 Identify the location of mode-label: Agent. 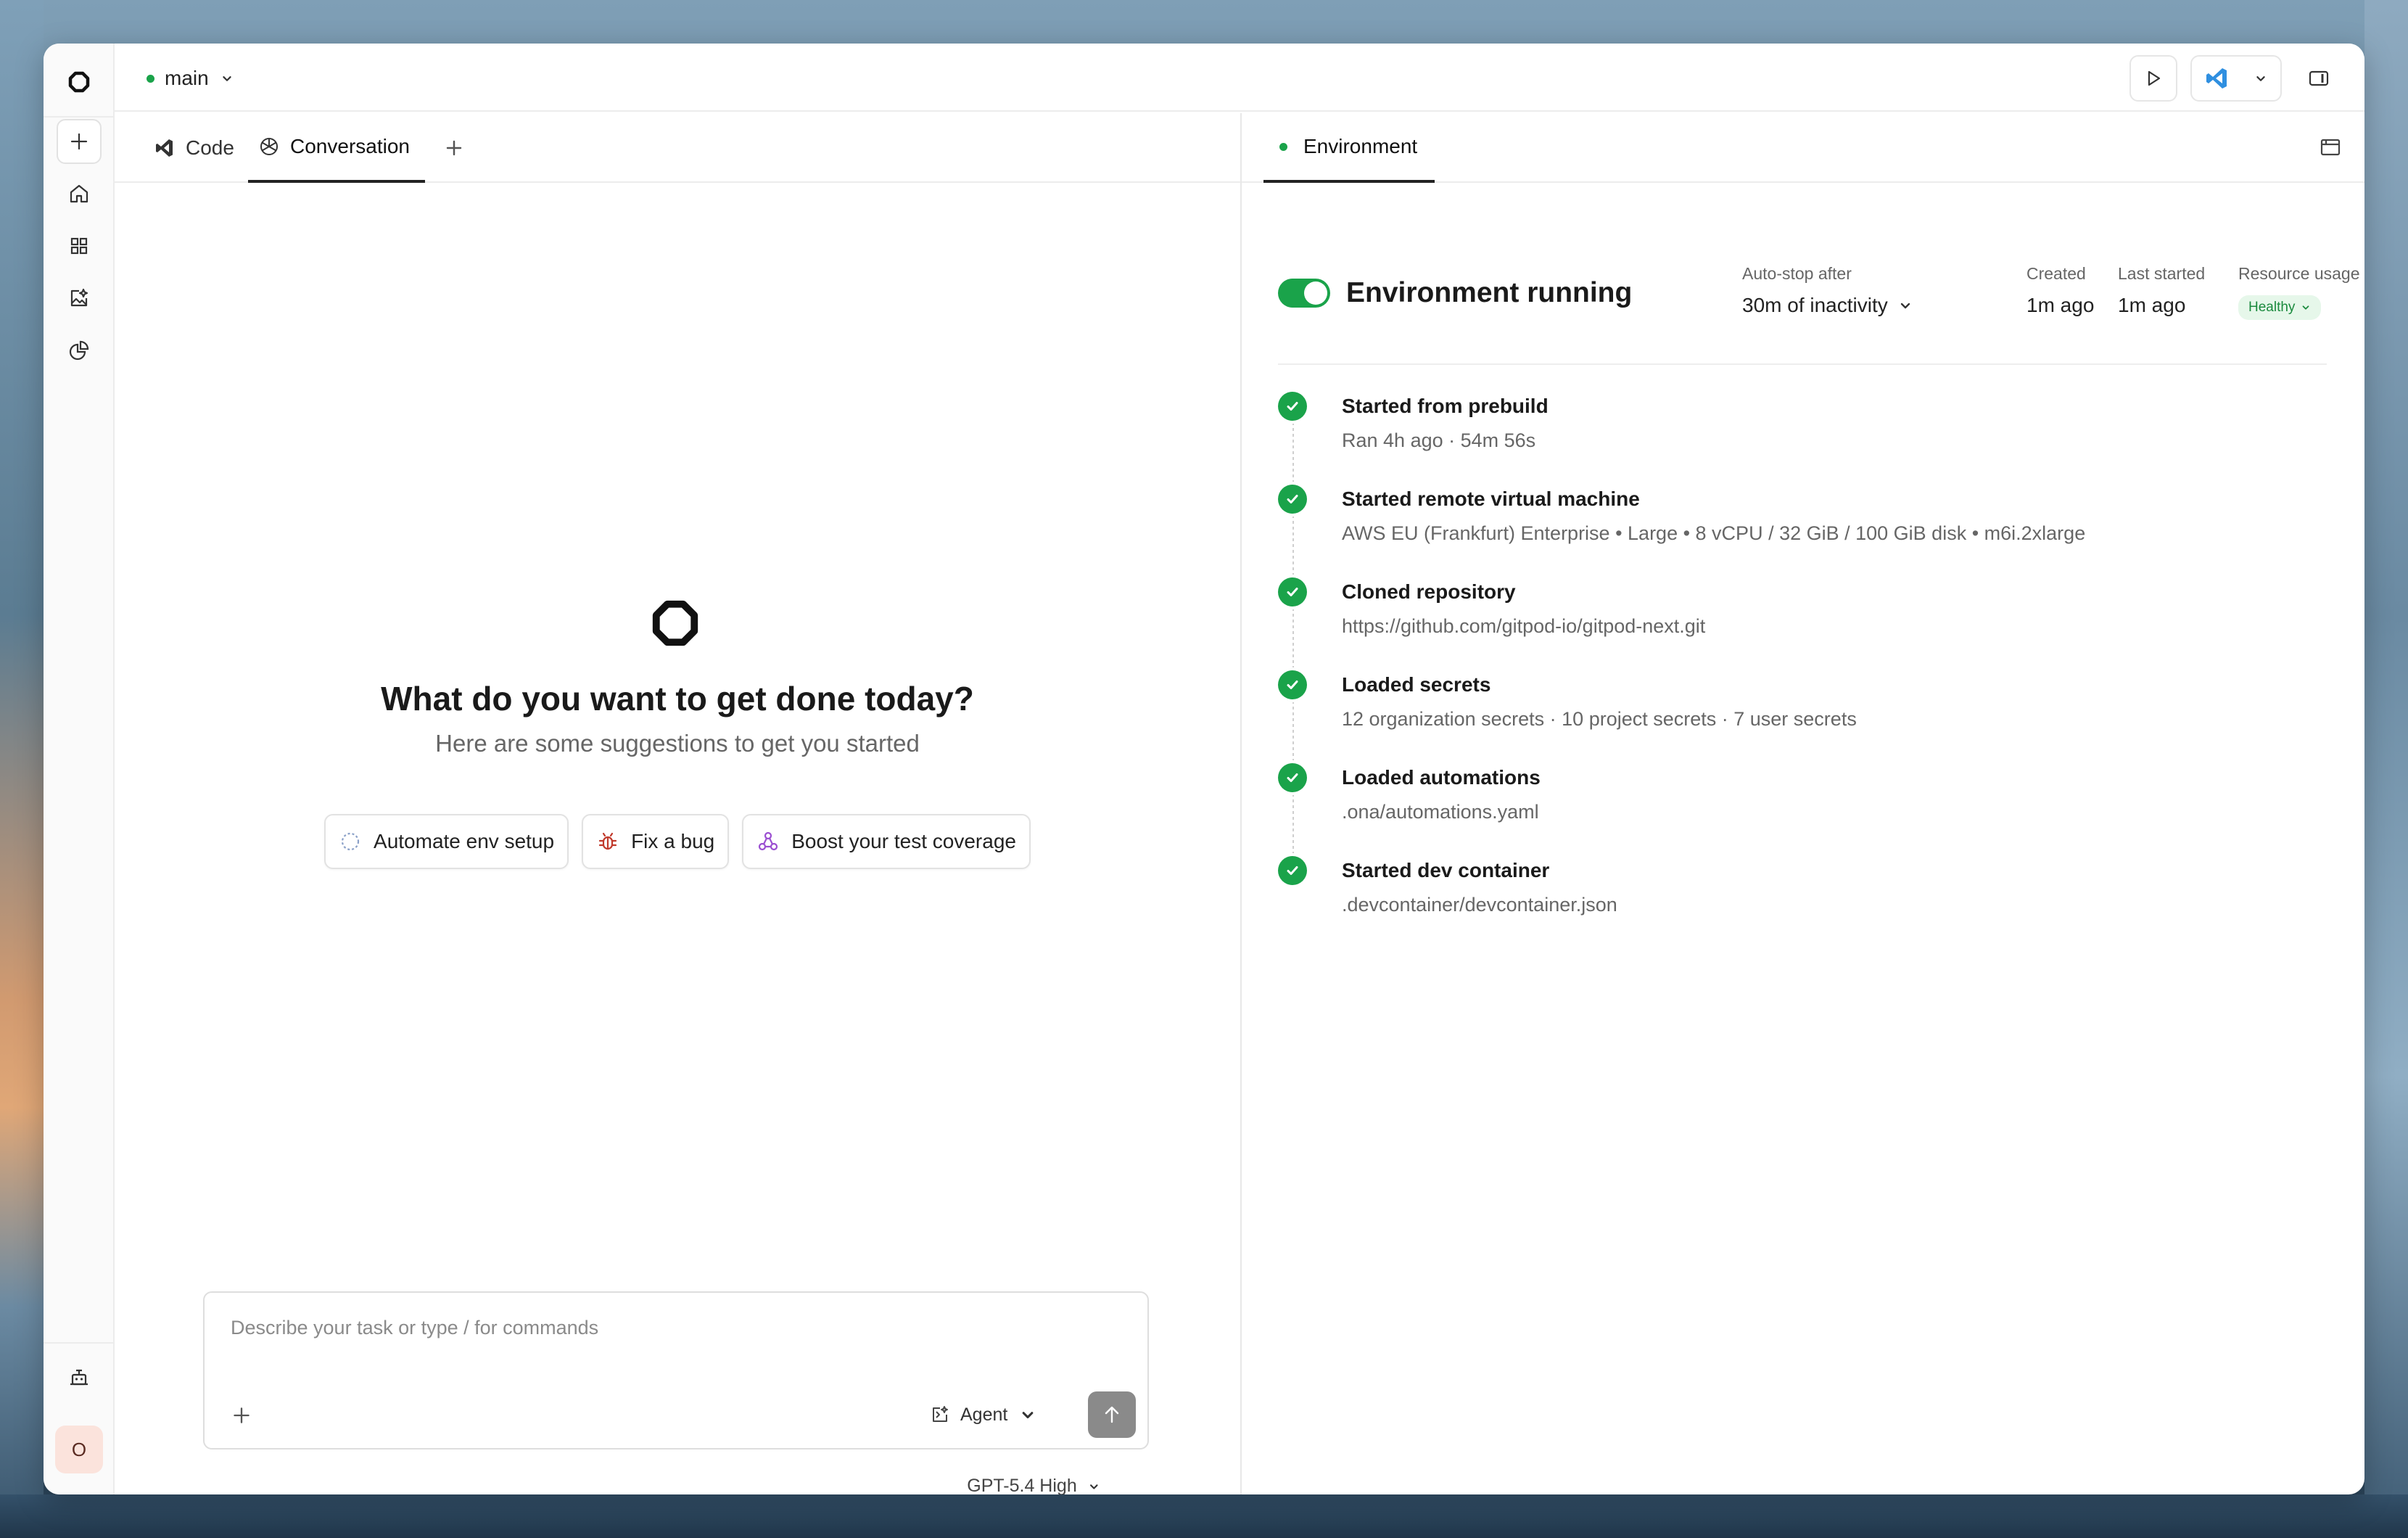
(984, 1414).